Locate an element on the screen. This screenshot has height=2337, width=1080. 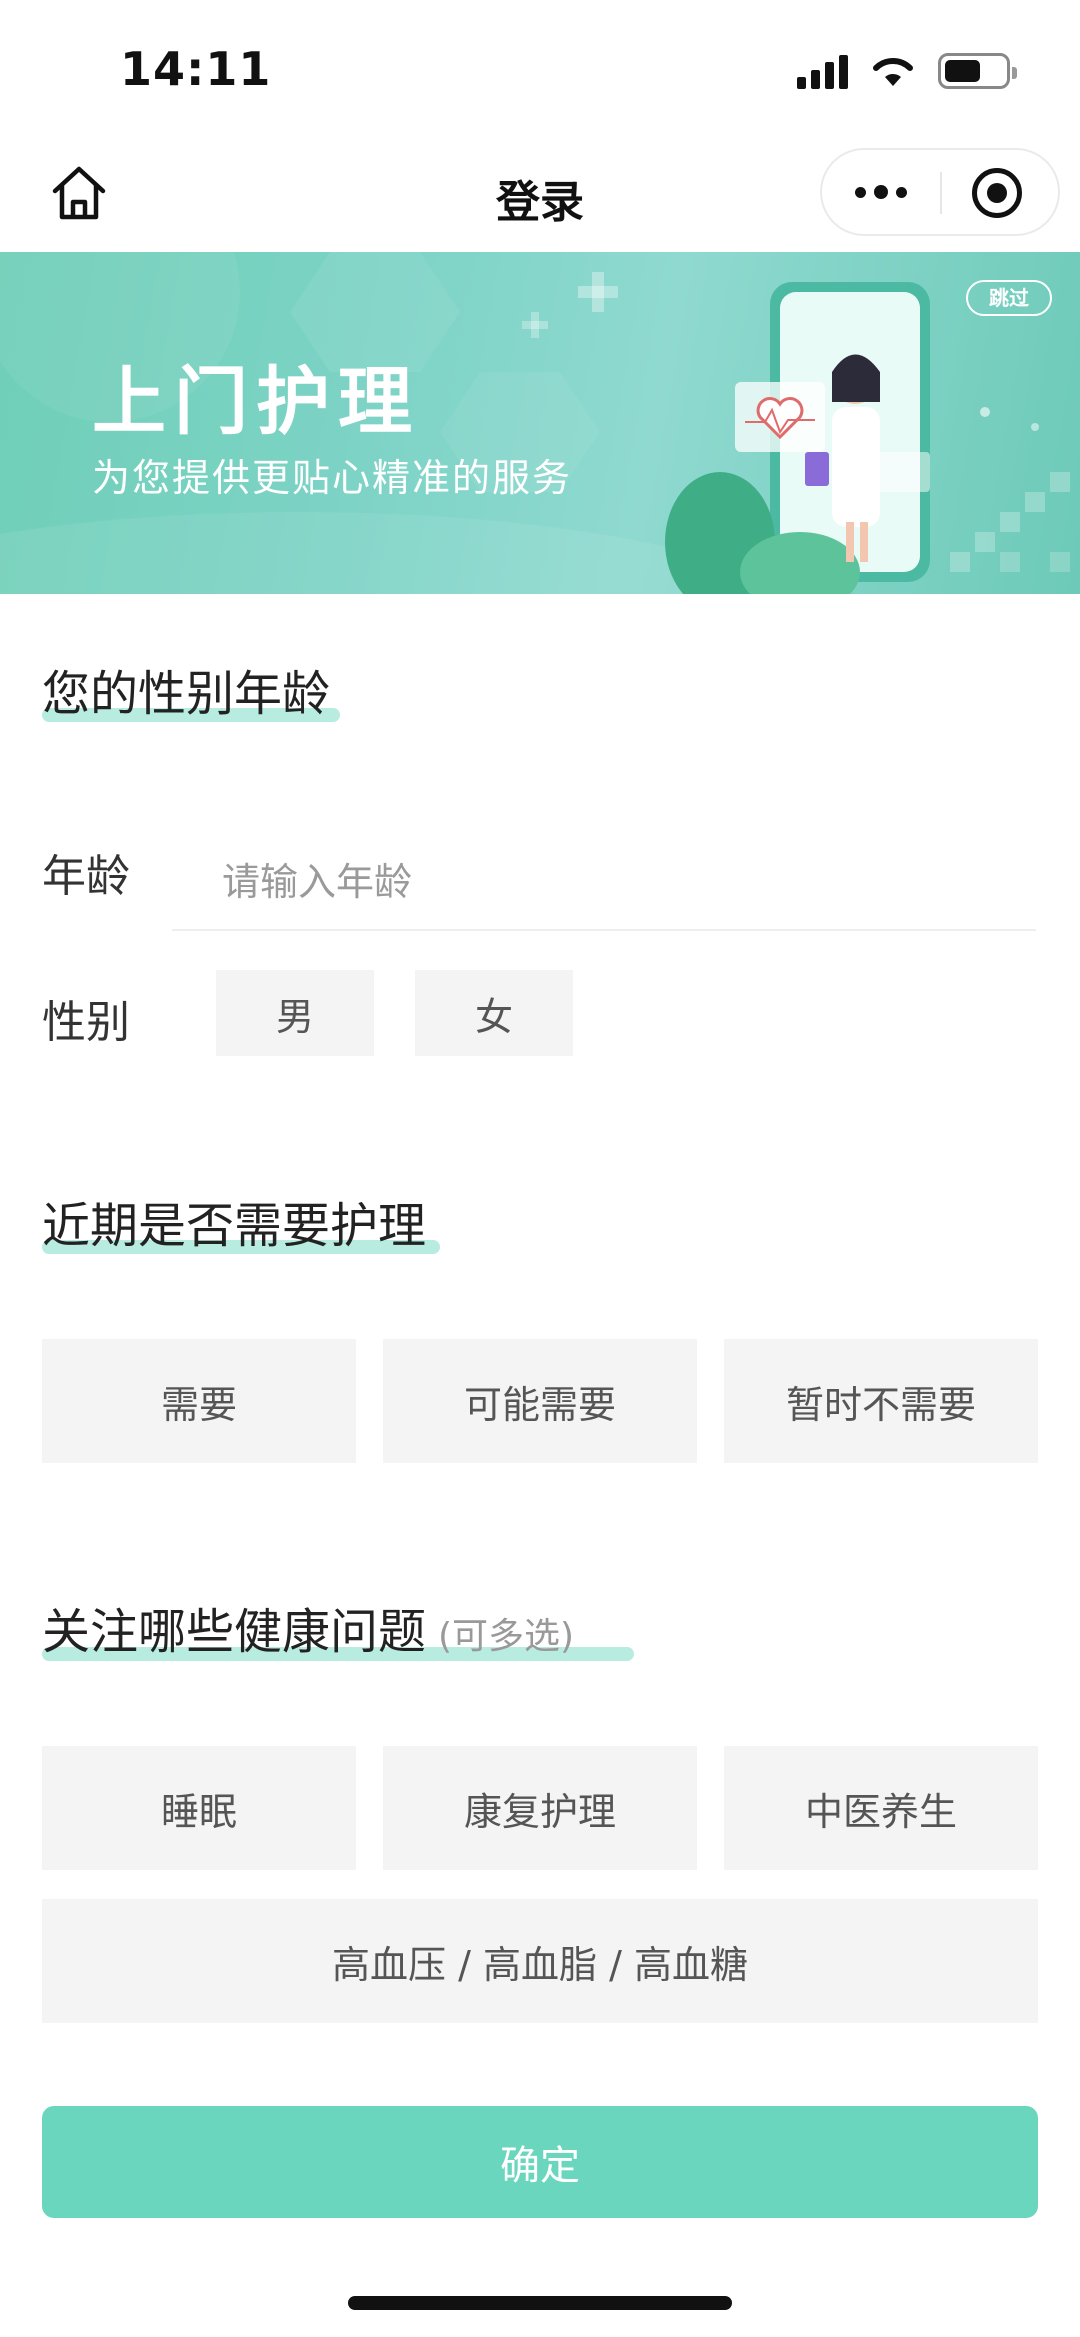
care-option-need: 需要 is located at coordinates (199, 1401).